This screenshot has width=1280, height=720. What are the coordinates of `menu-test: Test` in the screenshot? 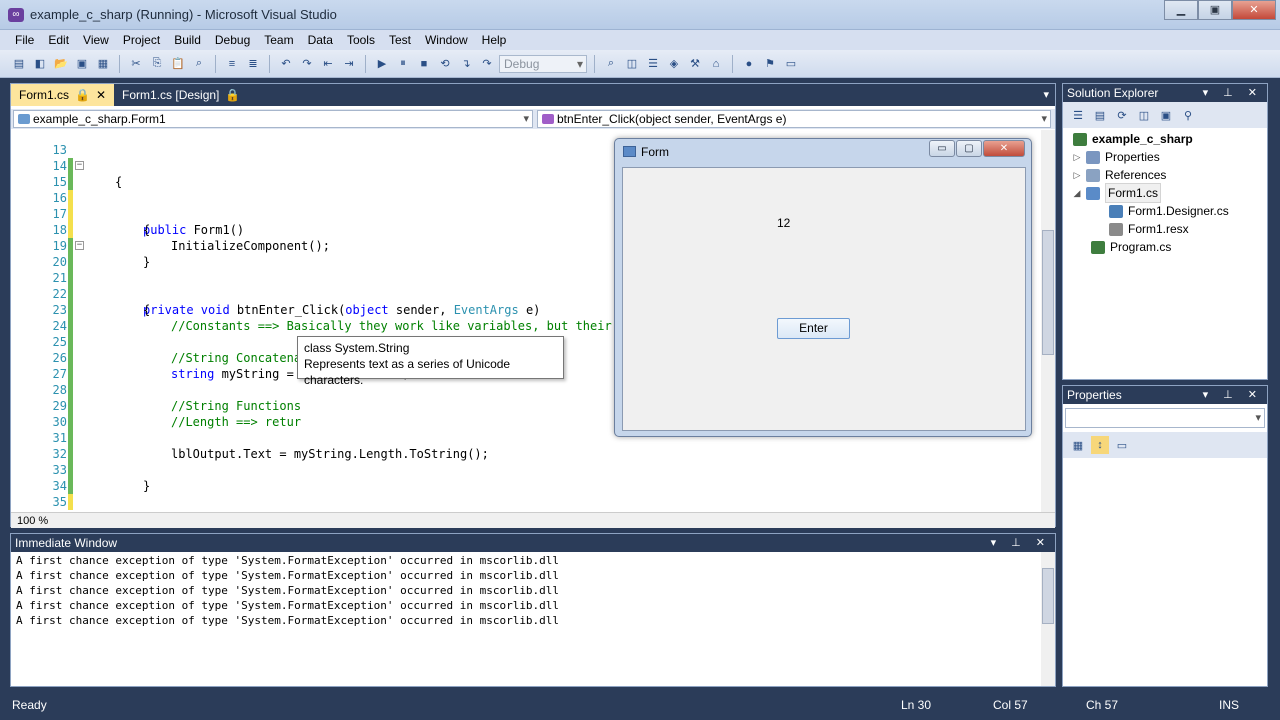 It's located at (400, 40).